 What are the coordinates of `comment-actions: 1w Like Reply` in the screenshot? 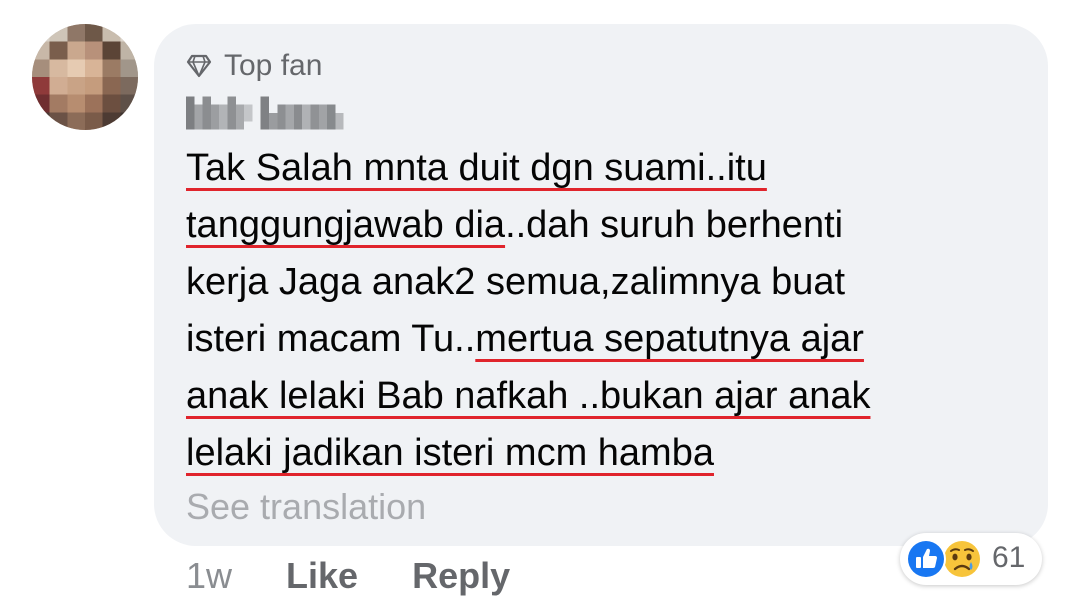 It's located at (348, 576).